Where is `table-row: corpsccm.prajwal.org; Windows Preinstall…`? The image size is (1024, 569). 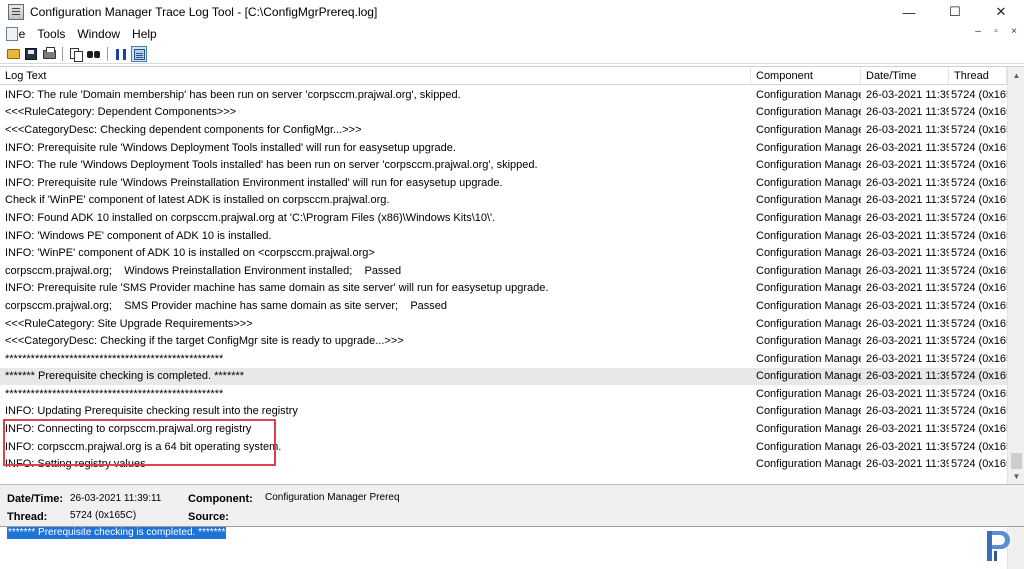
table-row: corpsccm.prajwal.org; Windows Preinstall… is located at coordinates (503, 271).